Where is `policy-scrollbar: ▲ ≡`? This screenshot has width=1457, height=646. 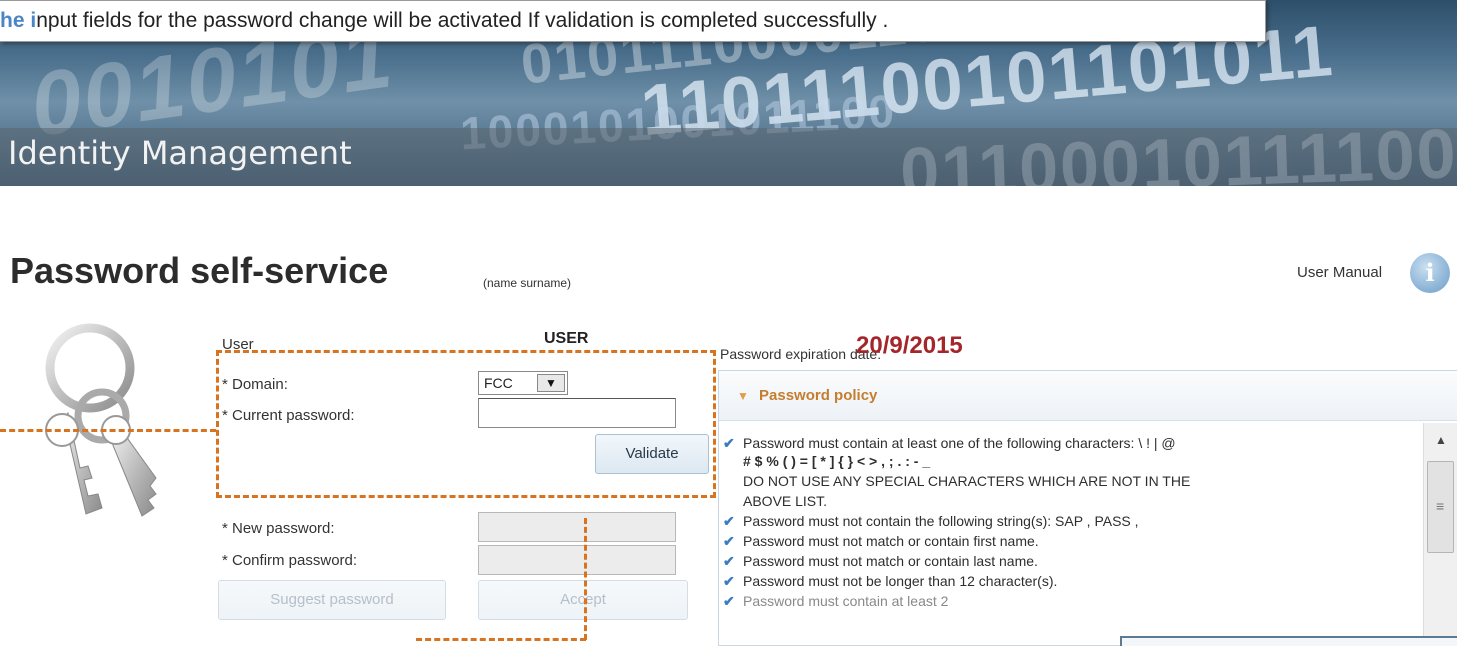
policy-scrollbar: ▲ ≡ is located at coordinates (1440, 534).